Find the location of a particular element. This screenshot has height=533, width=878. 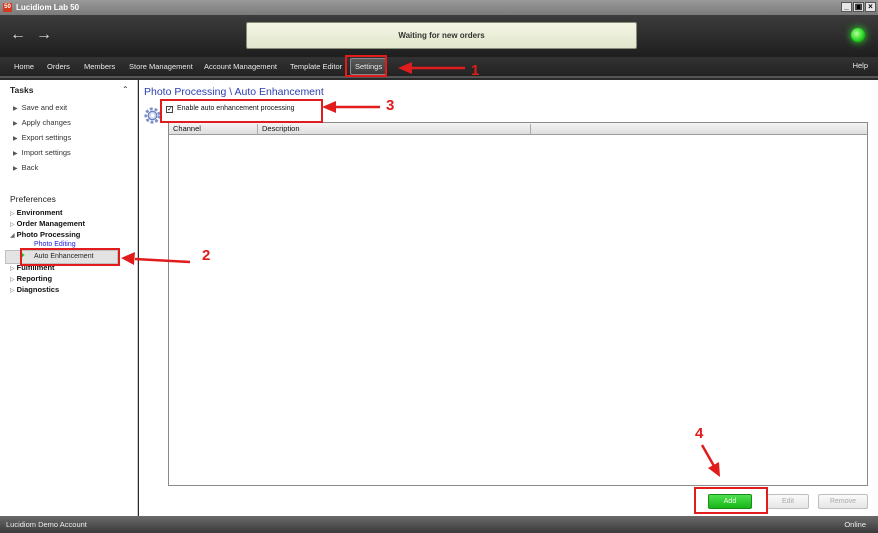

annotation-label-4: 4 is located at coordinates (699, 433).